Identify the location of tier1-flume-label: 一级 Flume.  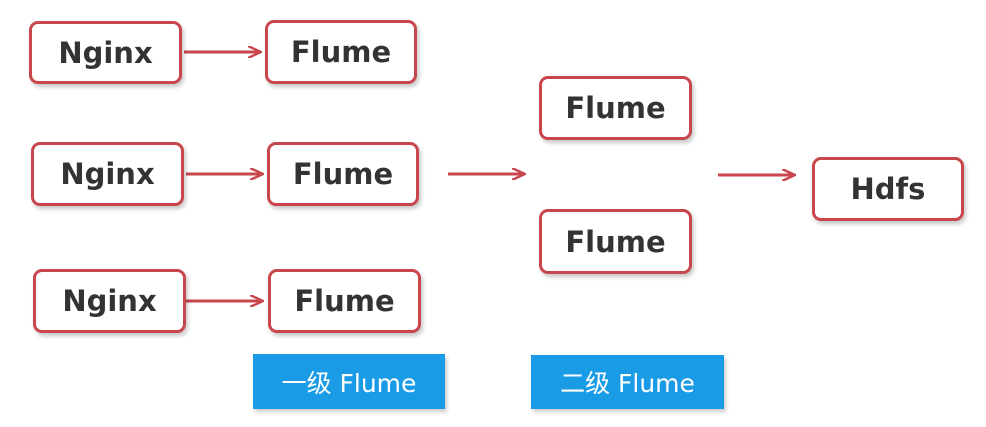
(349, 381).